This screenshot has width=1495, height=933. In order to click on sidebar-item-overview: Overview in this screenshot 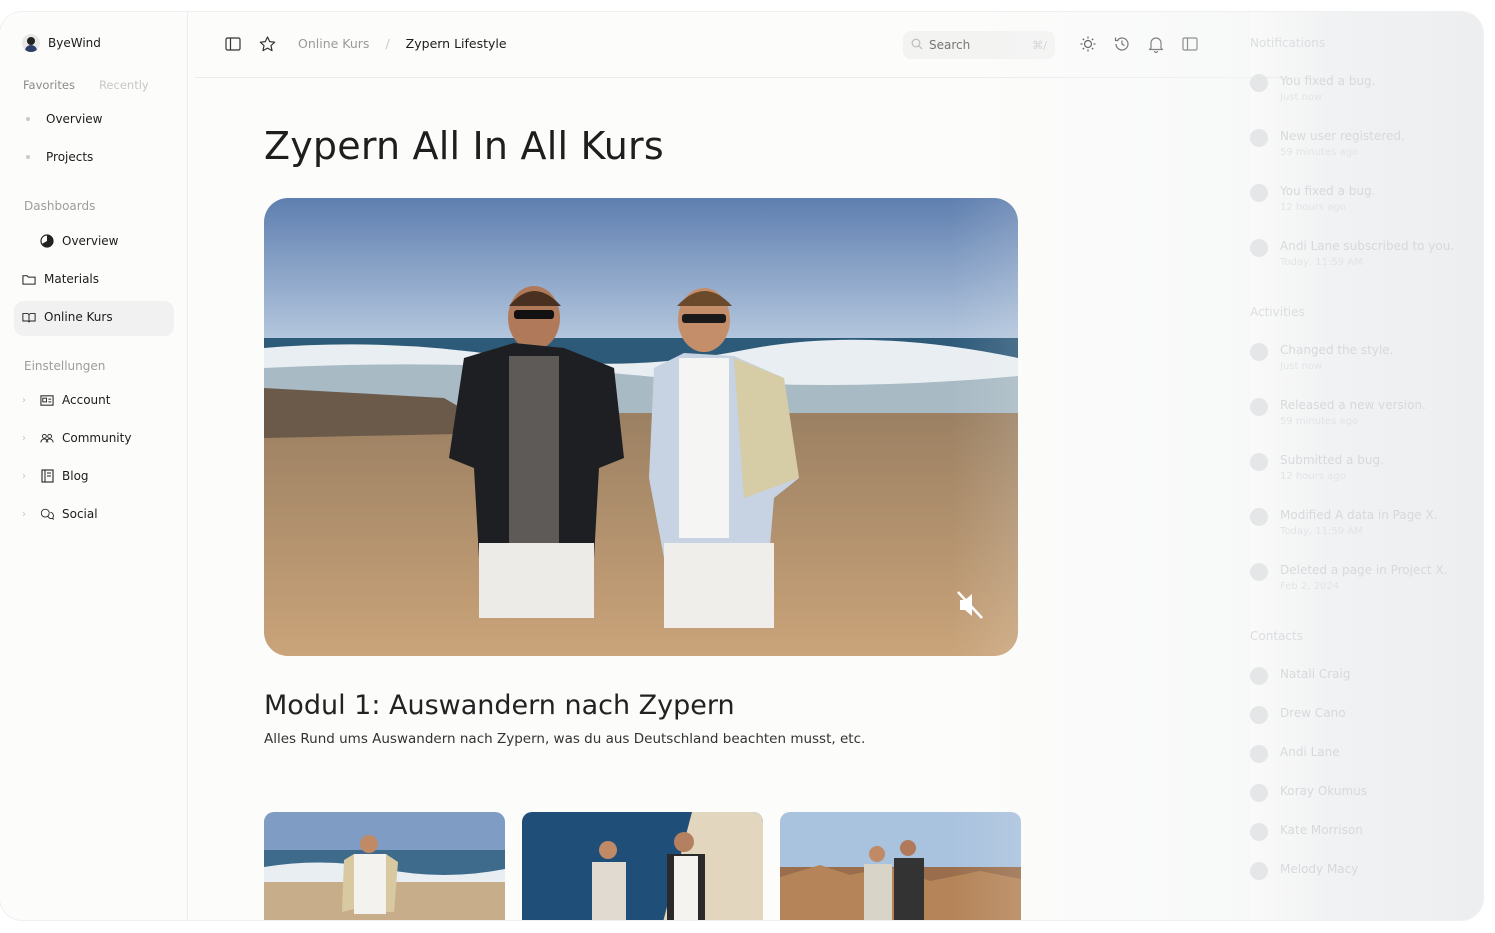, I will do `click(79, 241)`.